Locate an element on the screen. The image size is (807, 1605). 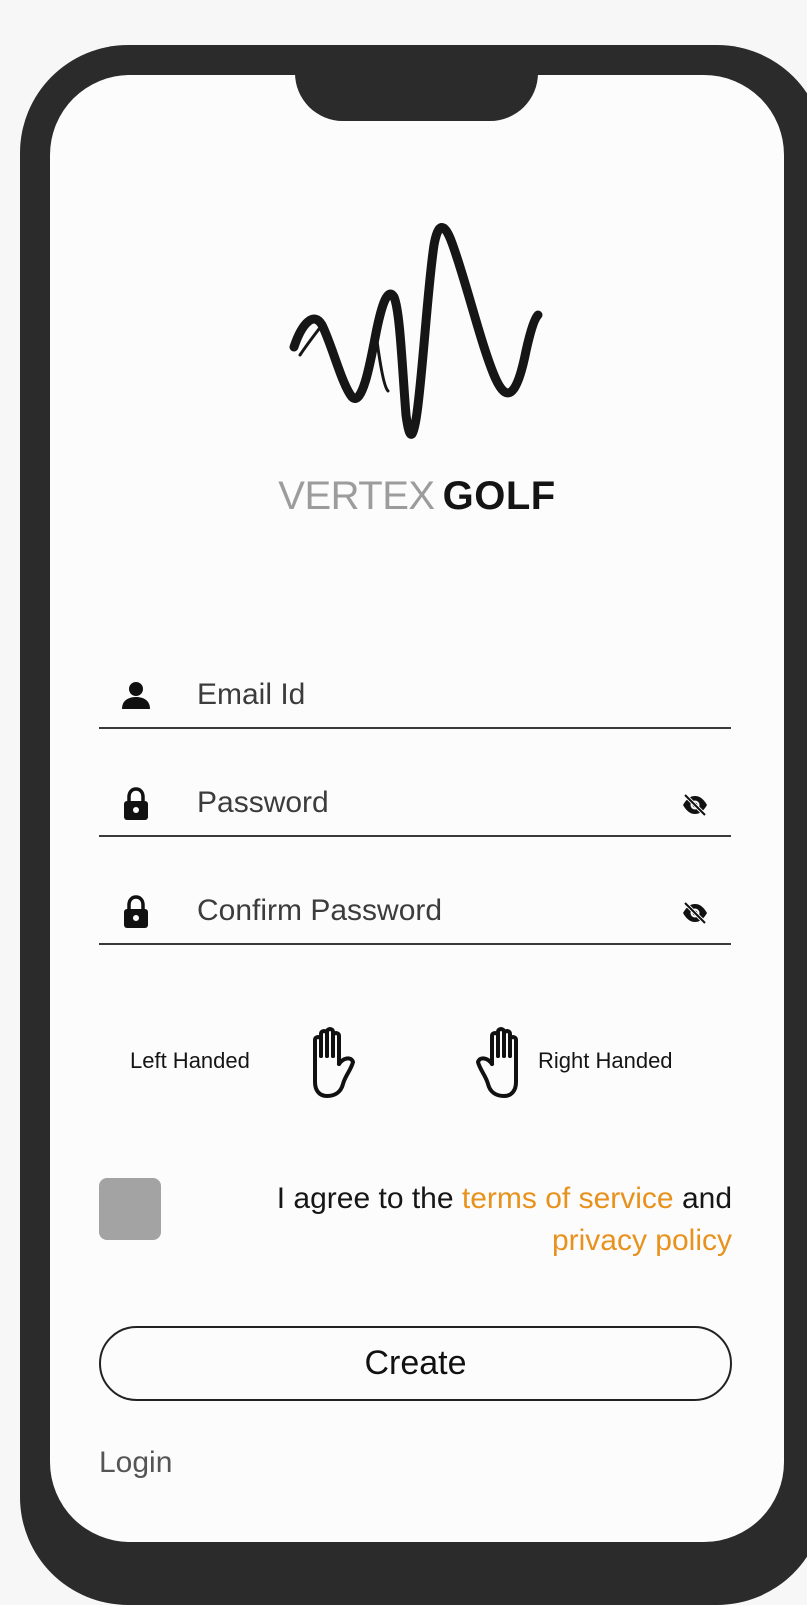
email-field is located at coordinates (415, 697).